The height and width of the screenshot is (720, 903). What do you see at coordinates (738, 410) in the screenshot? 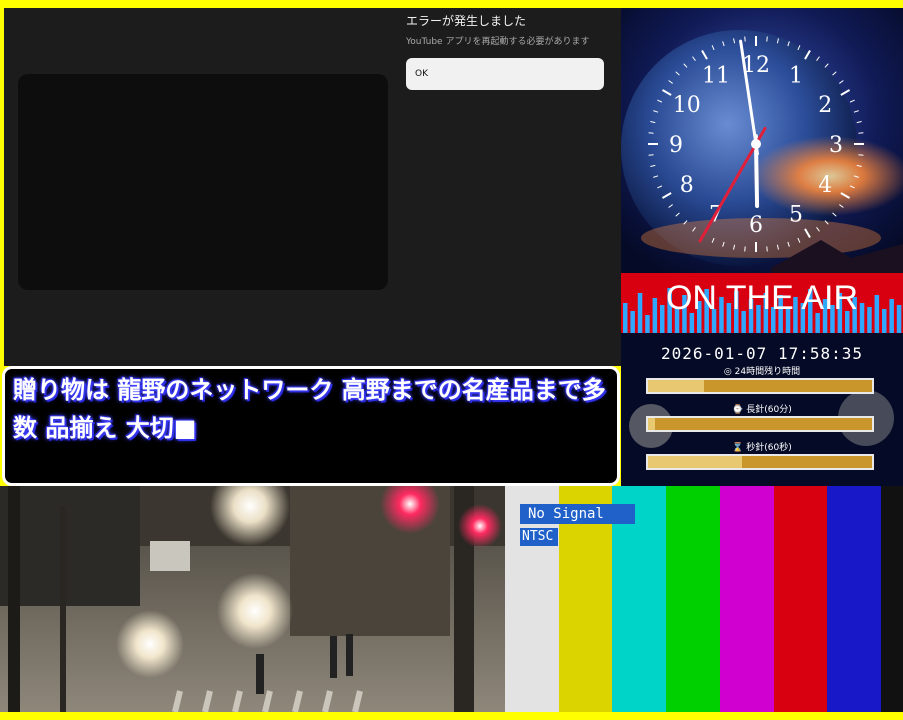
I see `clock-icon: ⌚` at bounding box center [738, 410].